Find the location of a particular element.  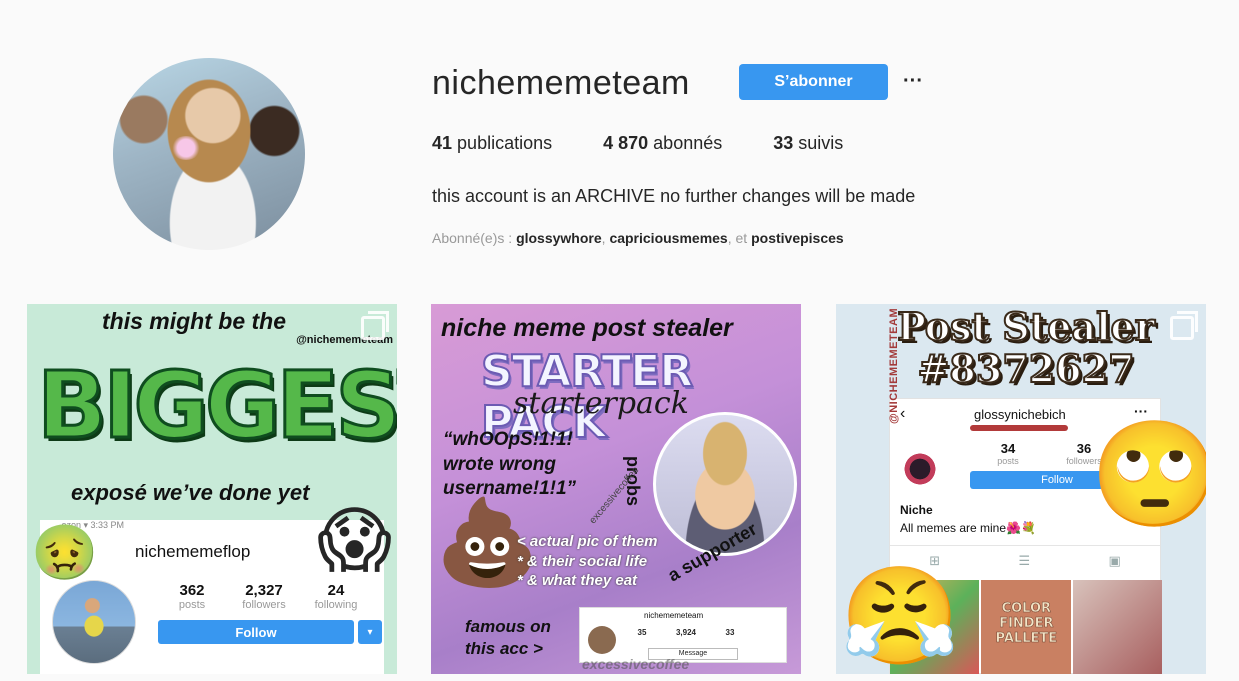

eye-roll-face-icon: 🙄 is located at coordinates (1148, 474).